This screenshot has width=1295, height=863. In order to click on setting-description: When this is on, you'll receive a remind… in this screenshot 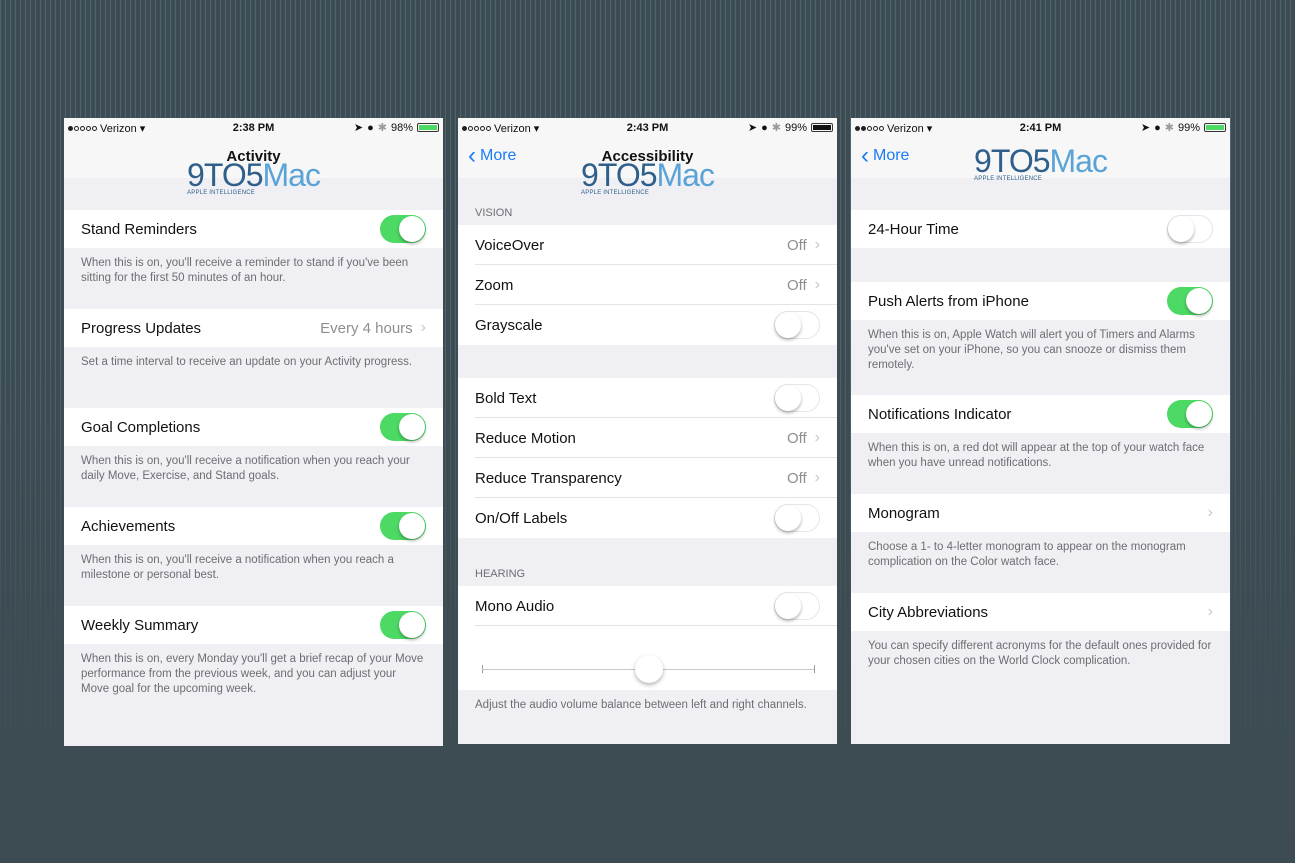, I will do `click(245, 270)`.